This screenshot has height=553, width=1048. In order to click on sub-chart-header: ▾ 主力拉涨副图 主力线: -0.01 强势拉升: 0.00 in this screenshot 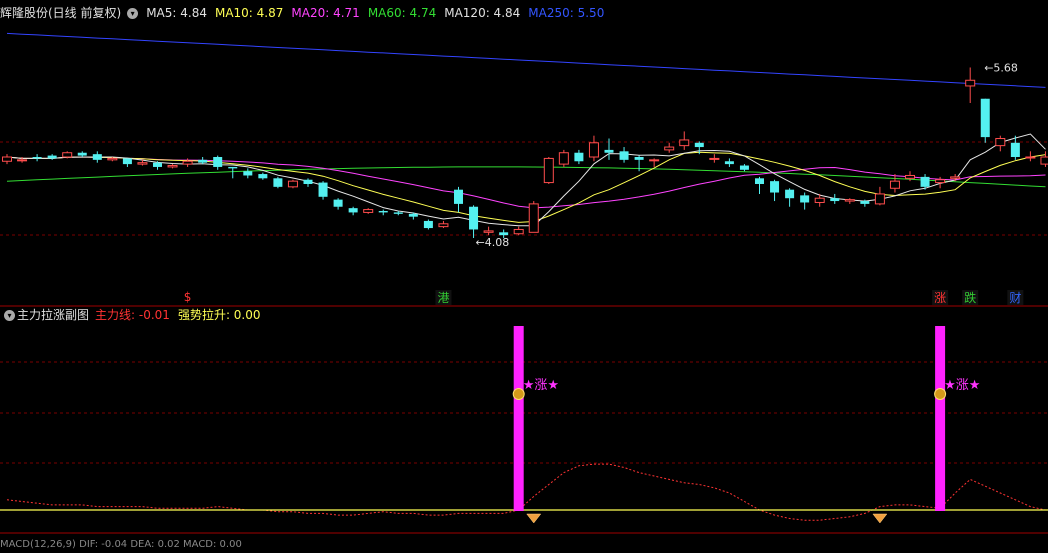, I will do `click(134, 315)`.